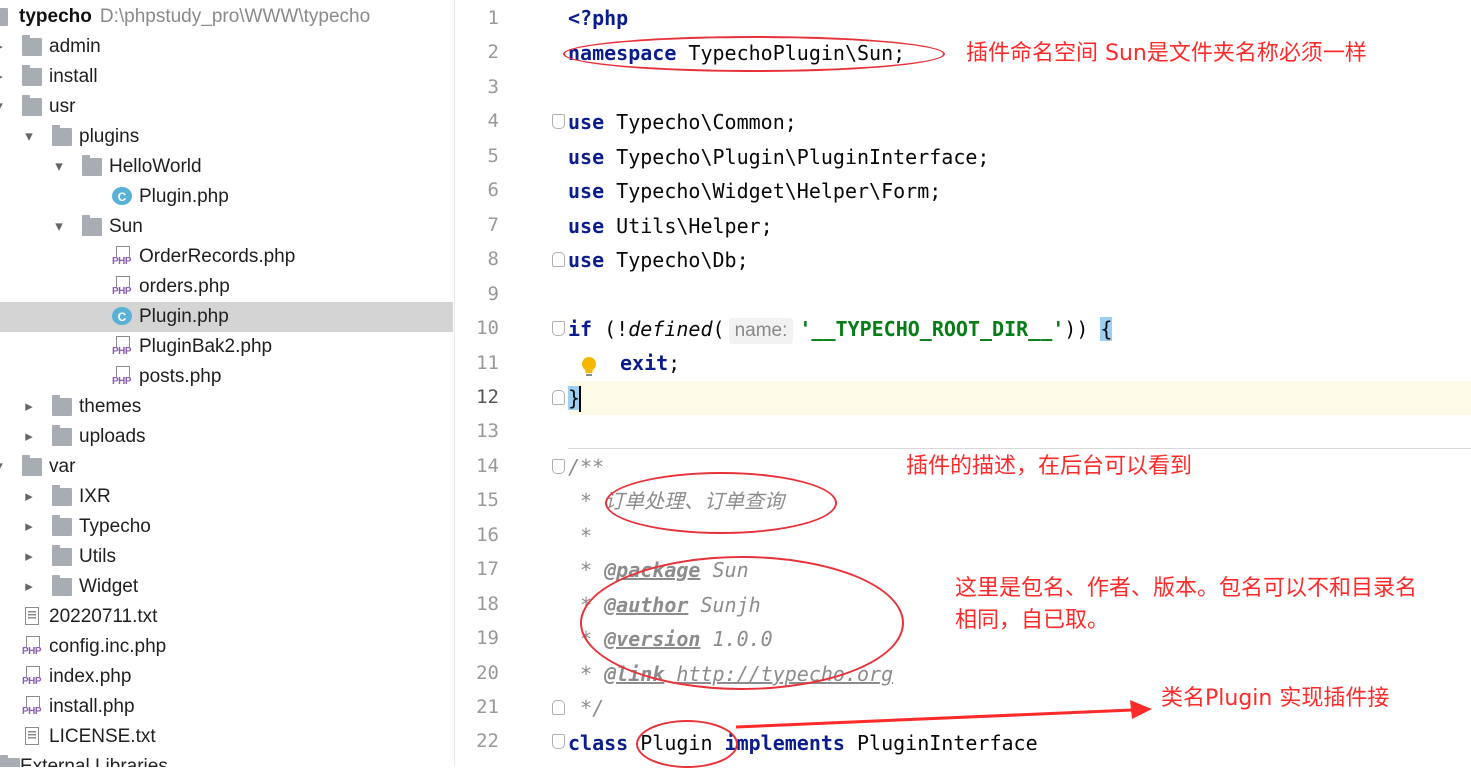 The height and width of the screenshot is (768, 1471). I want to click on tree-item-label: usr, so click(62, 106).